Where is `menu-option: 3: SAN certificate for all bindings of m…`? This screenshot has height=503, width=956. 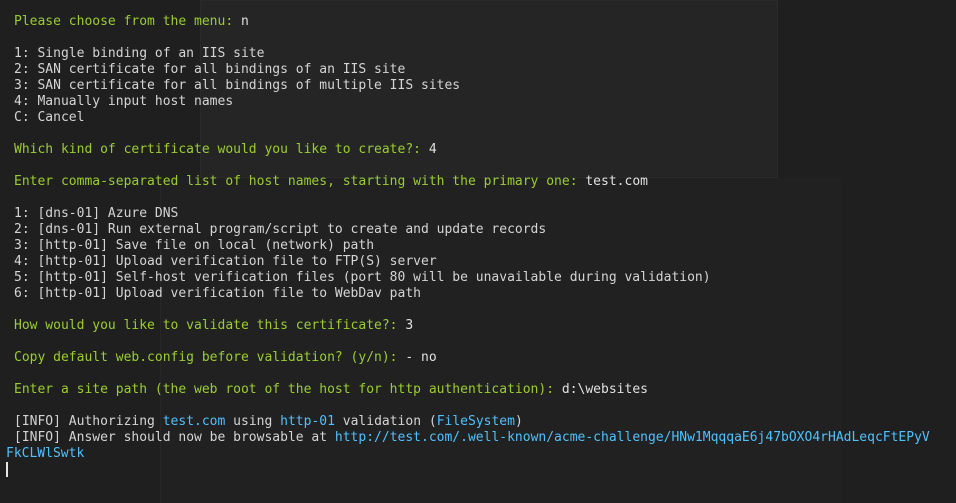 menu-option: 3: SAN certificate for all bindings of m… is located at coordinates (237, 85).